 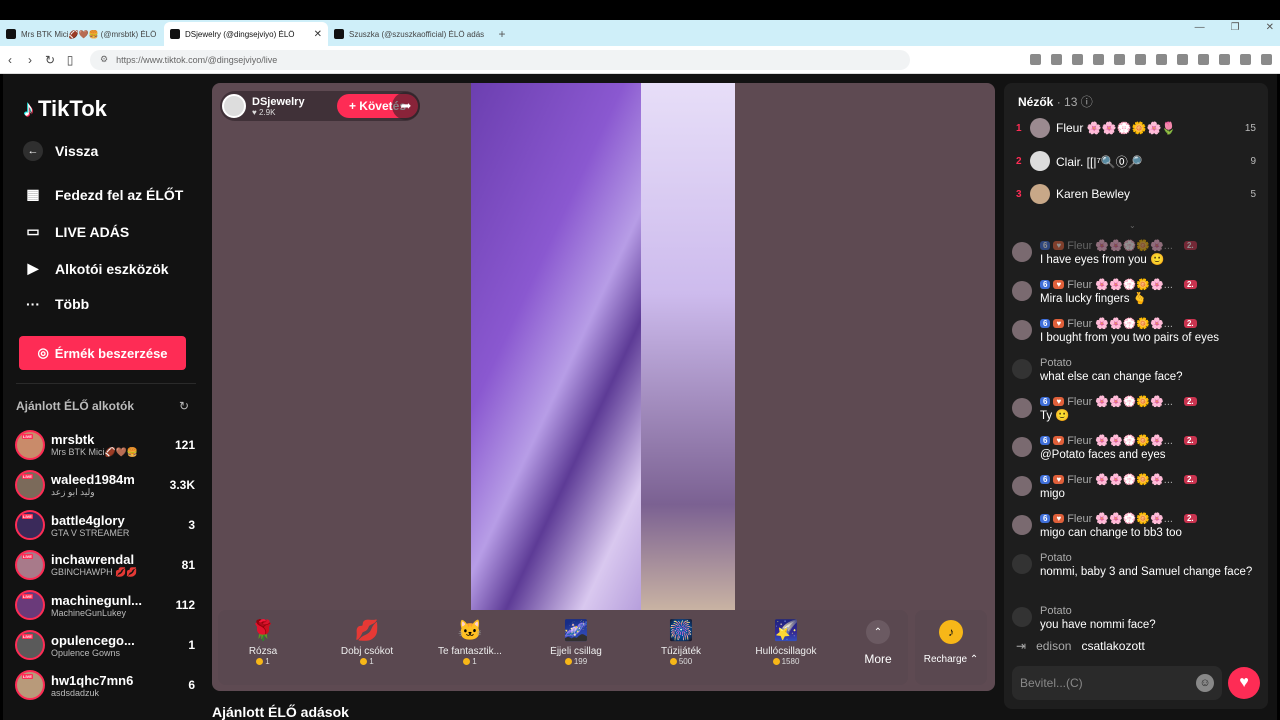 I want to click on gift-item: 🌠 Hullócsillagok 1580, so click(x=786, y=647).